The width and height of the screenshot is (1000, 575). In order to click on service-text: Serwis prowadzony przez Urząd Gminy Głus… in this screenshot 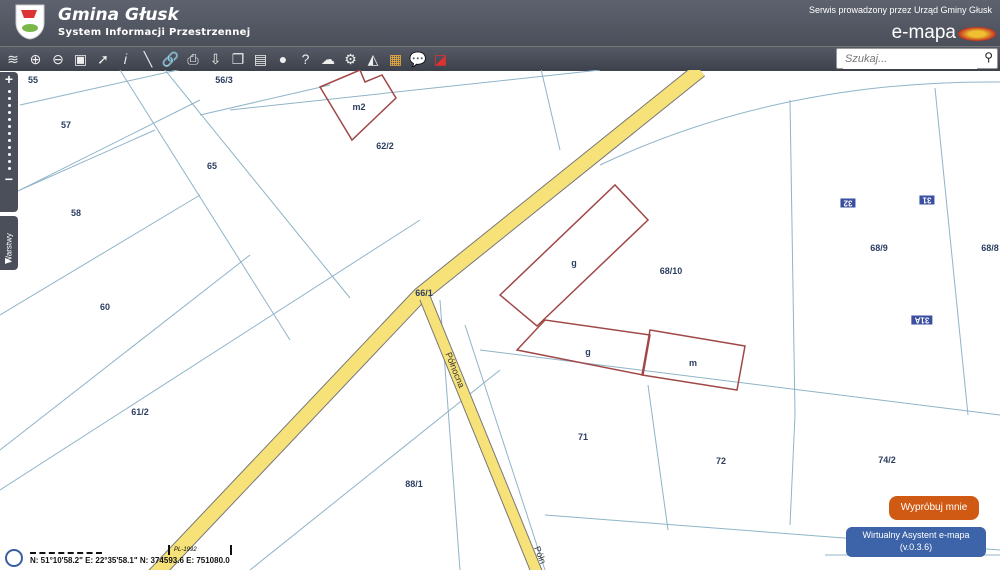, I will do `click(900, 10)`.